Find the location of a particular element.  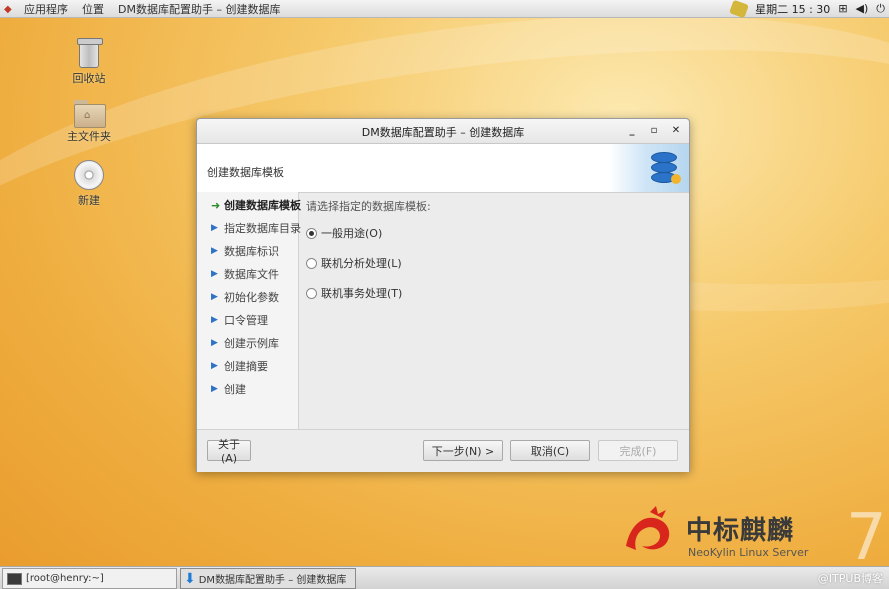

places-menu: 位置 is located at coordinates (93, 9).